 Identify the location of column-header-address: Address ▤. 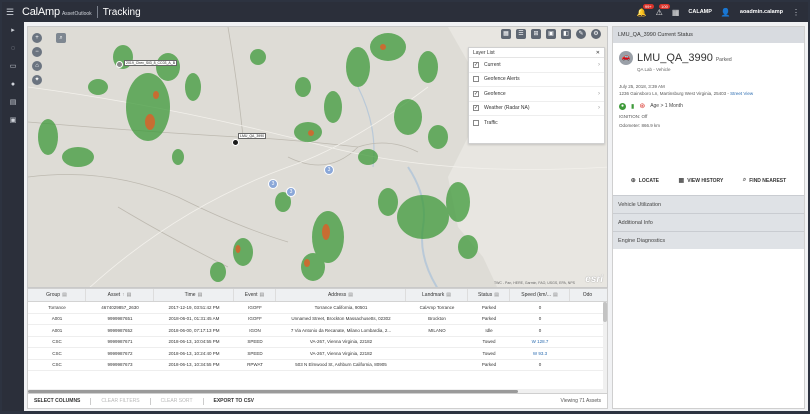
(341, 295).